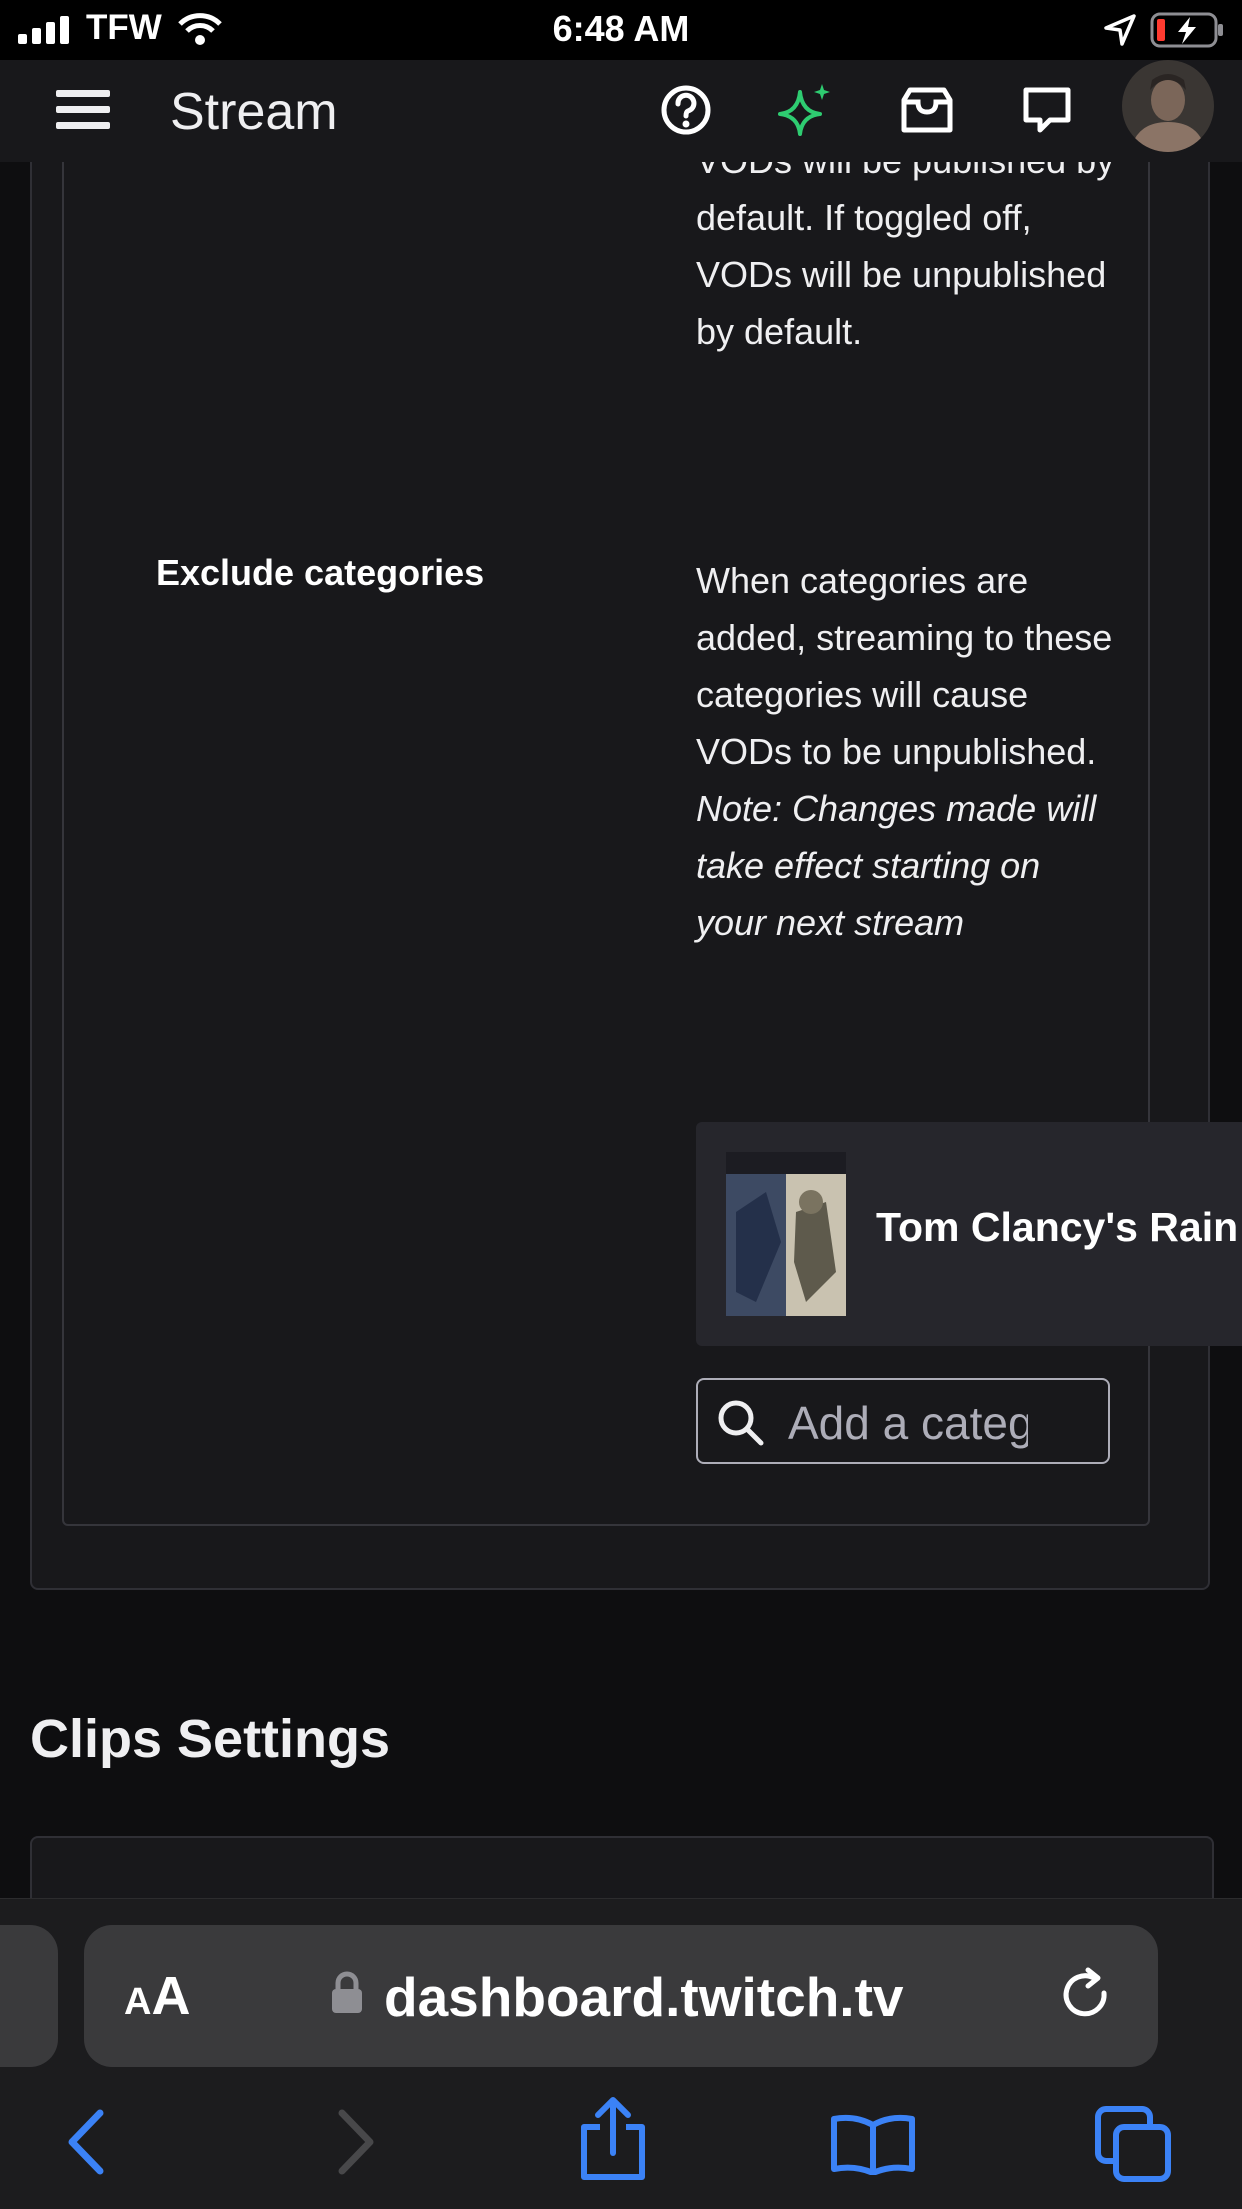 The width and height of the screenshot is (1242, 2209). What do you see at coordinates (356, 2142) in the screenshot?
I see `forward-icon` at bounding box center [356, 2142].